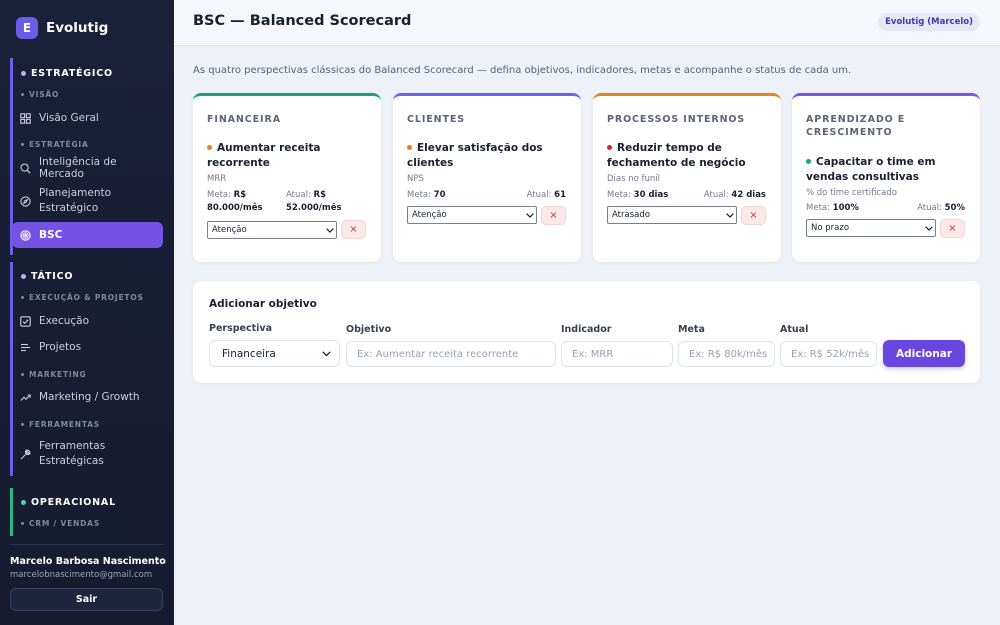  I want to click on indicator: Dias no funil, so click(634, 179).